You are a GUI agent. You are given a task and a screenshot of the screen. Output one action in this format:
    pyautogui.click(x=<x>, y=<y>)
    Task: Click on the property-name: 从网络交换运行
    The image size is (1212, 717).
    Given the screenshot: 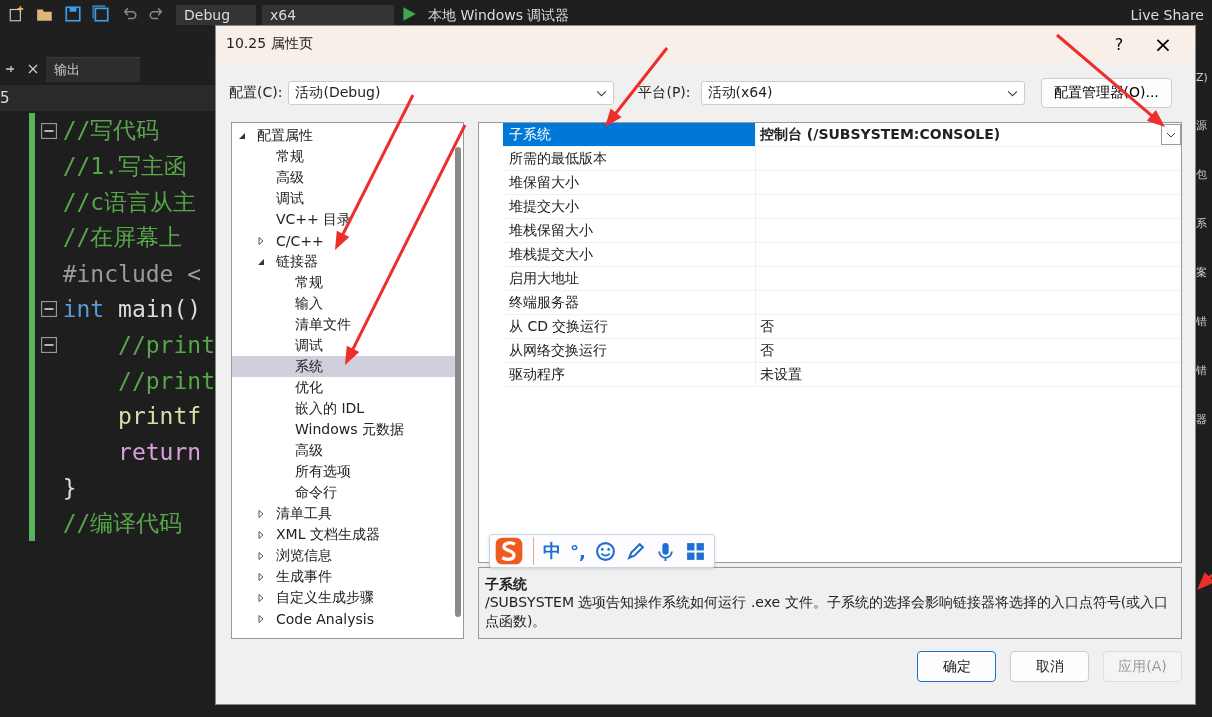 What is the action you would take?
    pyautogui.click(x=629, y=350)
    